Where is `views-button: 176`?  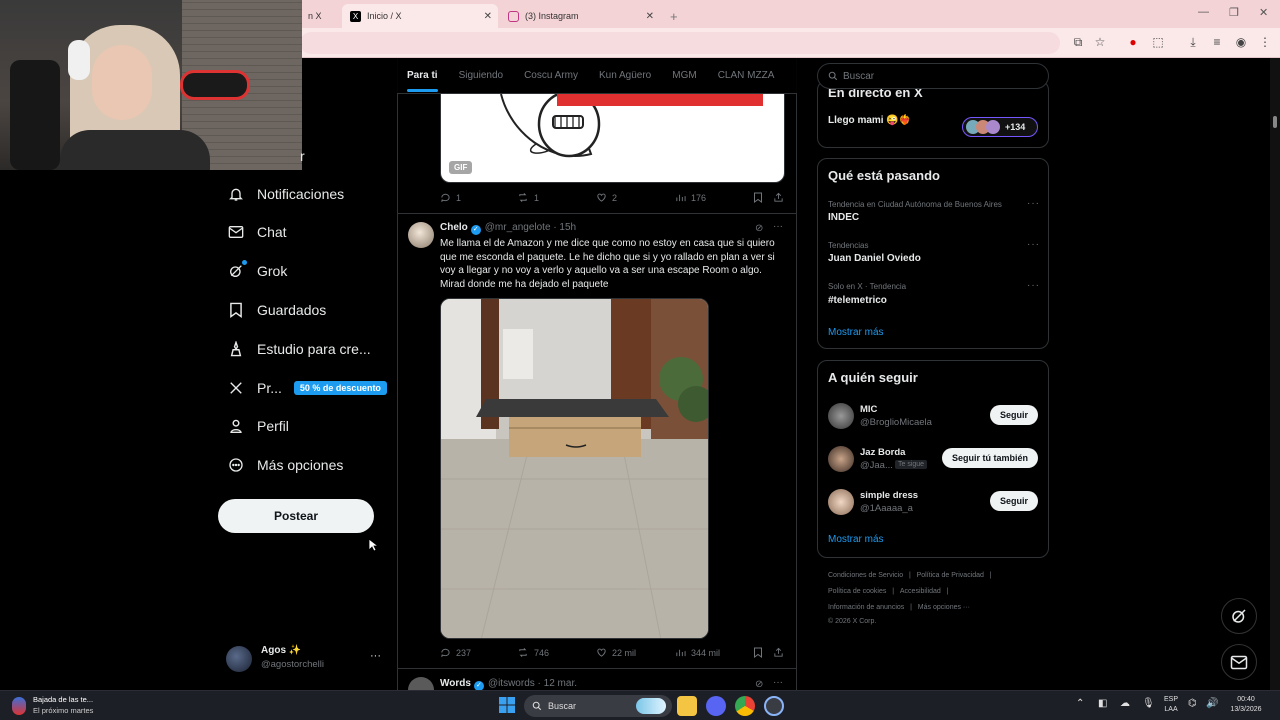
views-button: 176 is located at coordinates (690, 197).